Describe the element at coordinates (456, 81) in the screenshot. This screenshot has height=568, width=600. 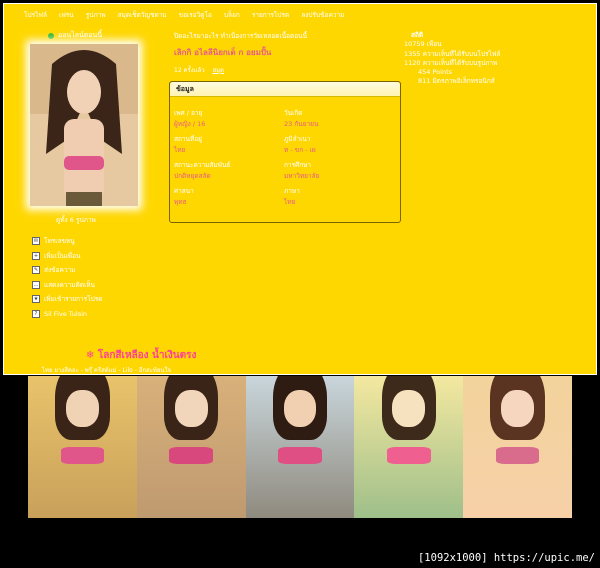
I see `stat-subline: 811 มิตรภาพอิเล็กทรอนิกส์` at that location.